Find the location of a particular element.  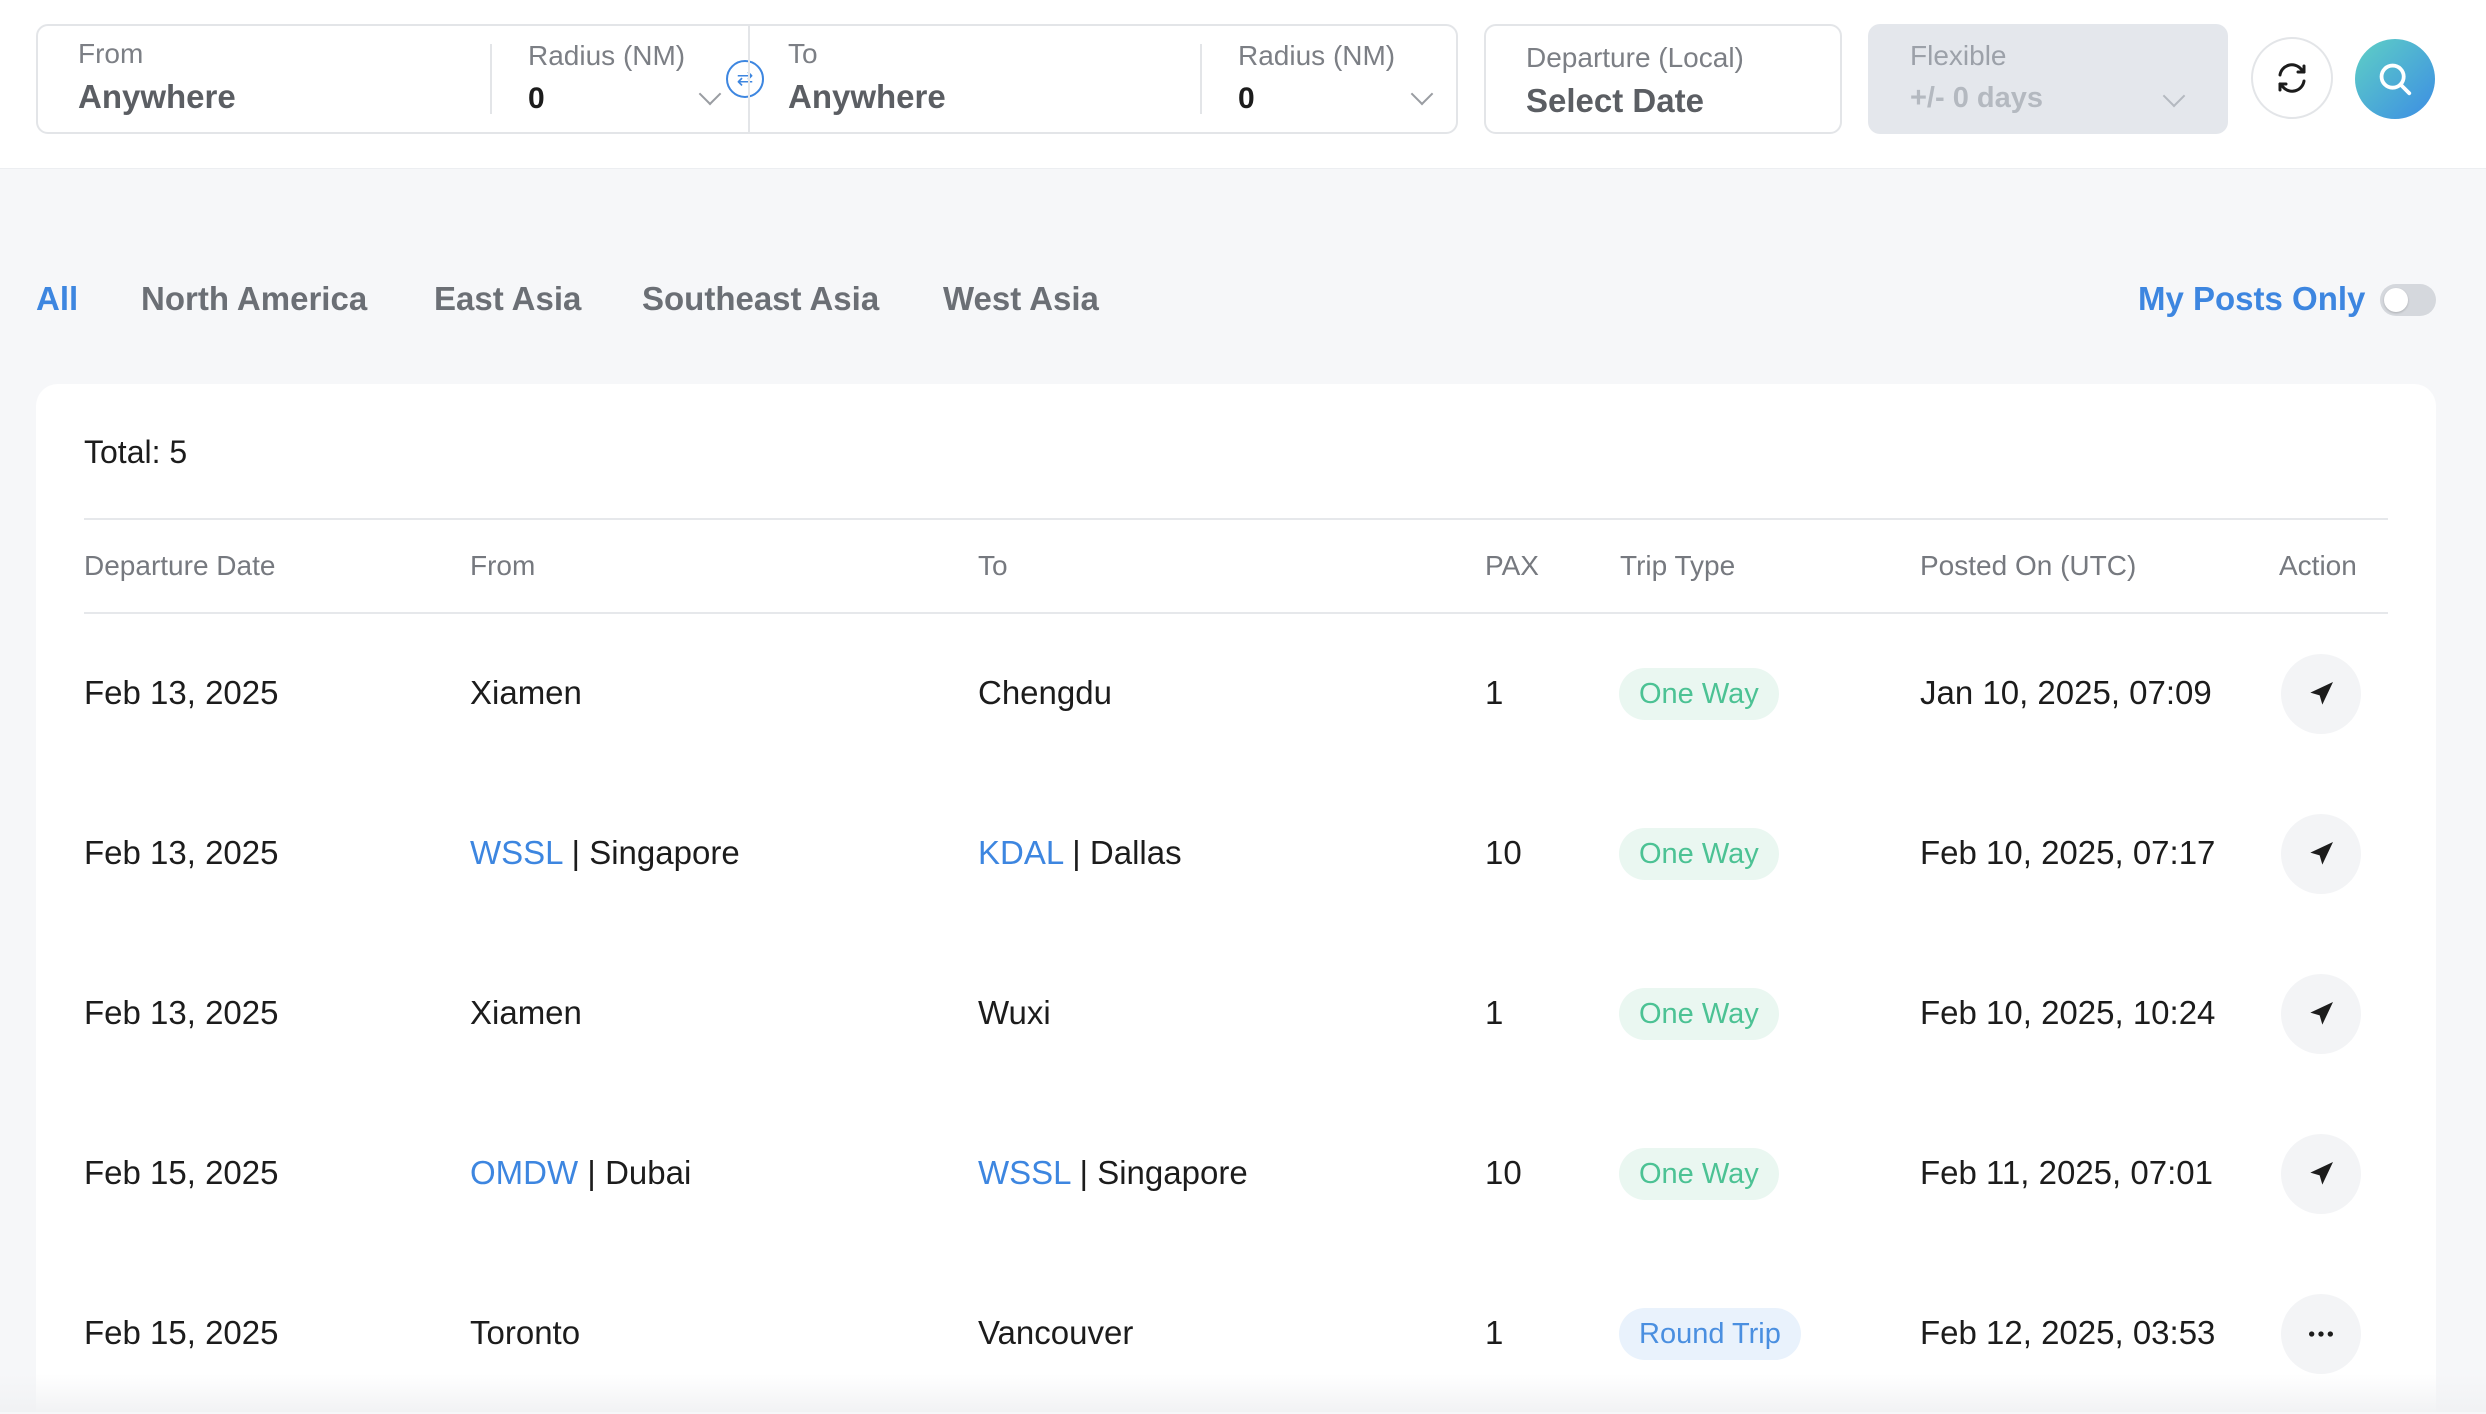

to-city: Vancouver is located at coordinates (1056, 1332).